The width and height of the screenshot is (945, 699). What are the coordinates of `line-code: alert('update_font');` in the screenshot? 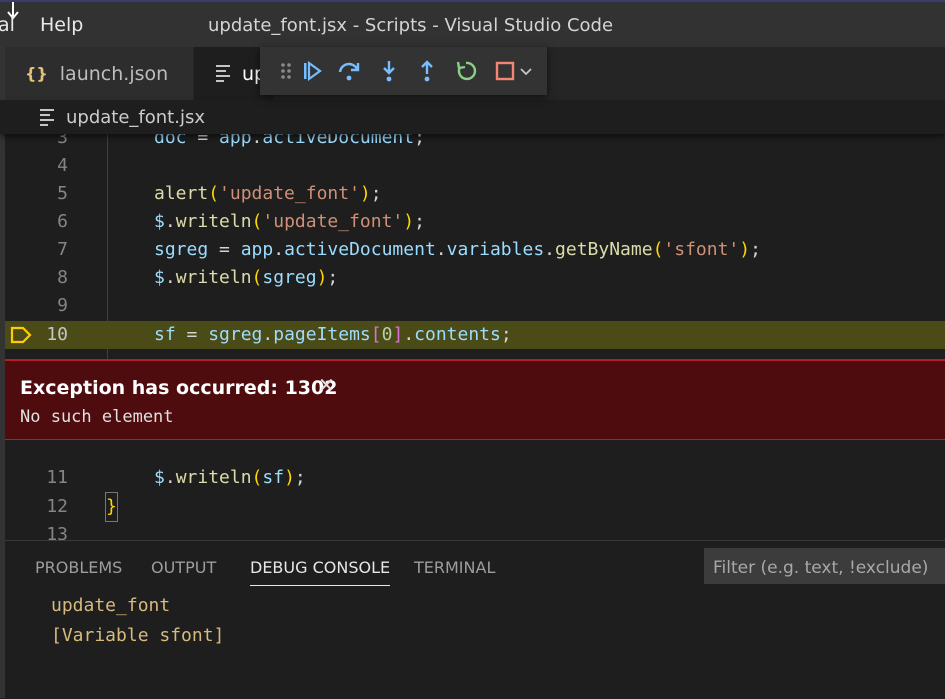 It's located at (268, 193).